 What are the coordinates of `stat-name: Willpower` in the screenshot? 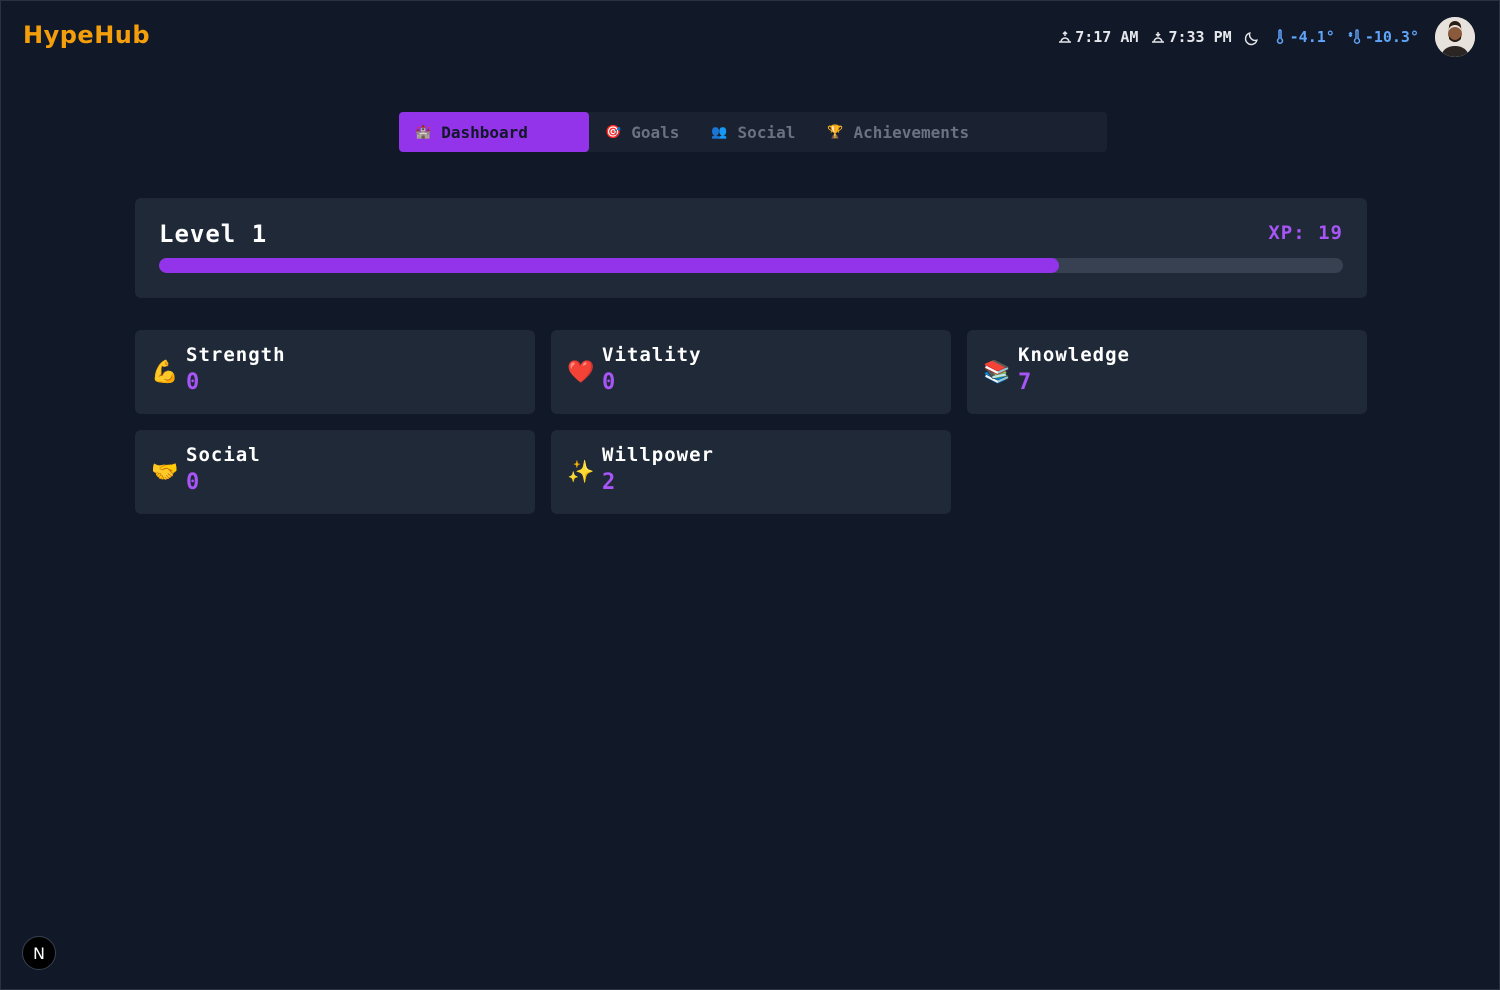 It's located at (658, 455).